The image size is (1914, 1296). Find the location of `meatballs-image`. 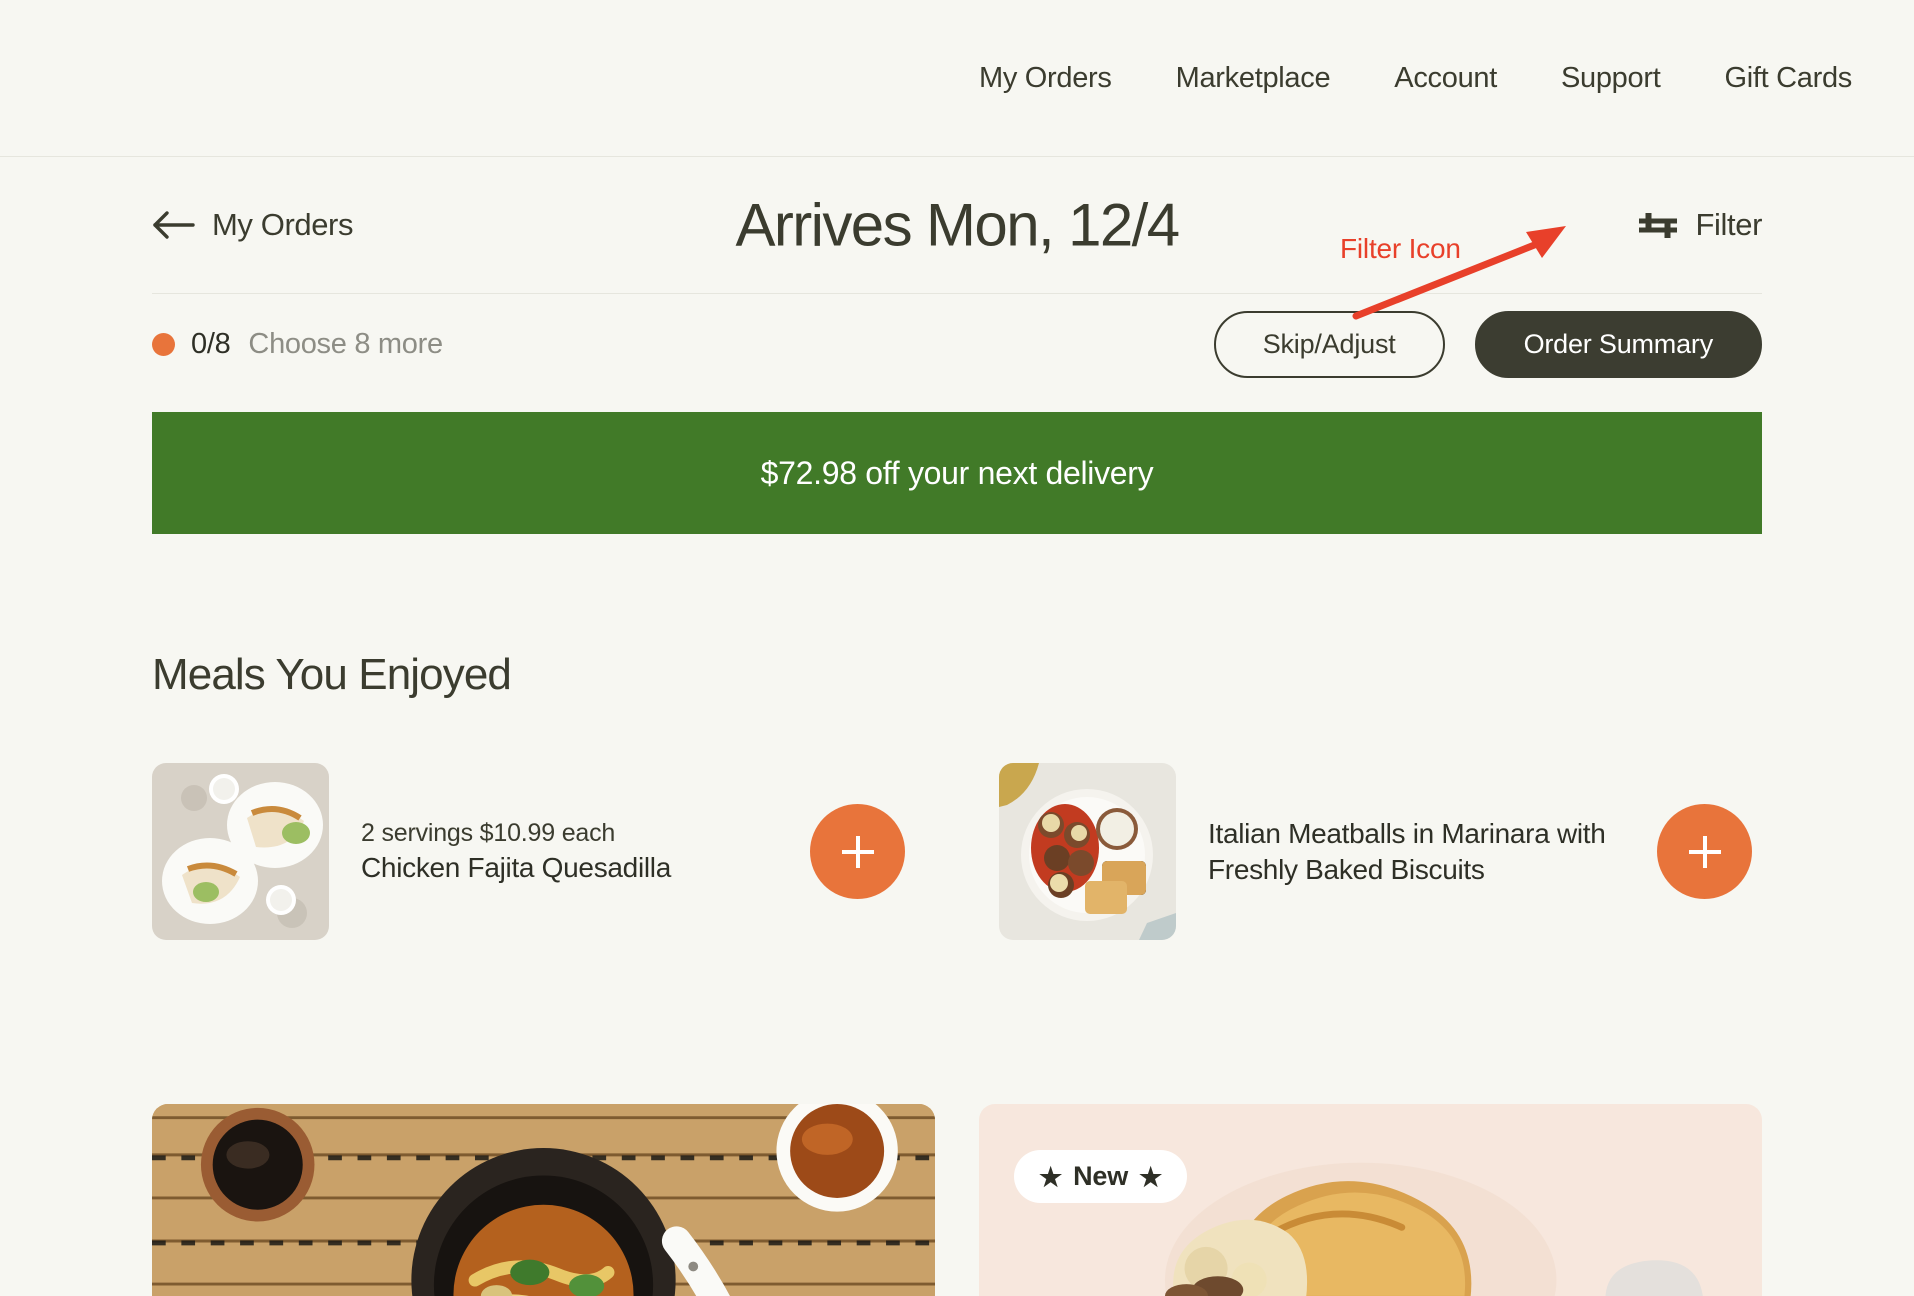

meatballs-image is located at coordinates (1087, 851).